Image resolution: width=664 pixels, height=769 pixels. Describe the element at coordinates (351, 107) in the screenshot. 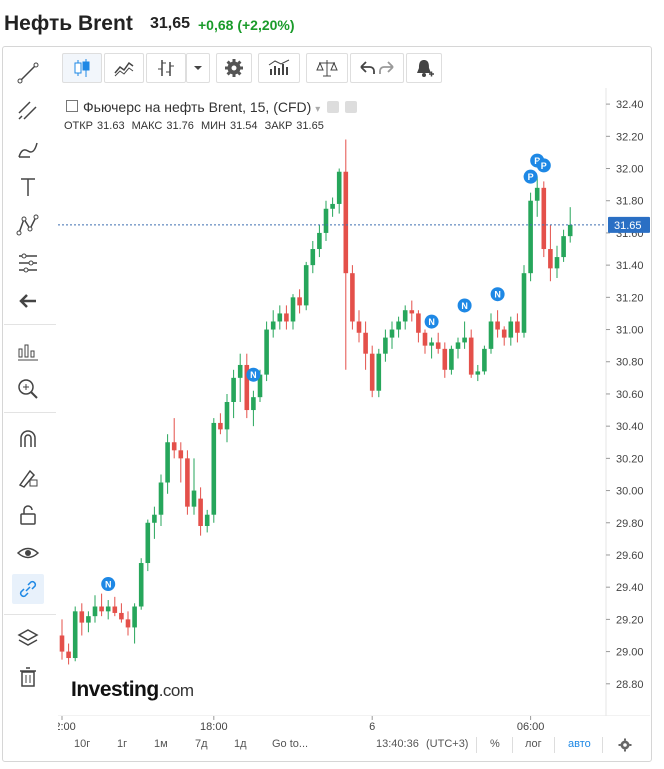

I see `legend-close-icon` at that location.